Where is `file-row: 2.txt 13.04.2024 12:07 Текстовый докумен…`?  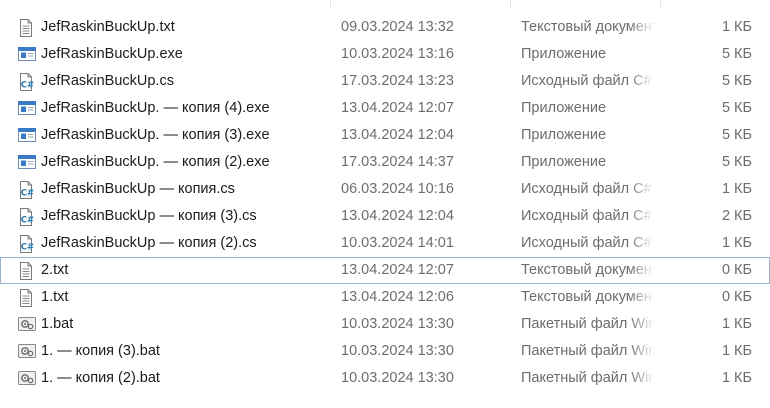
file-row: 2.txt 13.04.2024 12:07 Текстовый докумен… is located at coordinates (385, 270).